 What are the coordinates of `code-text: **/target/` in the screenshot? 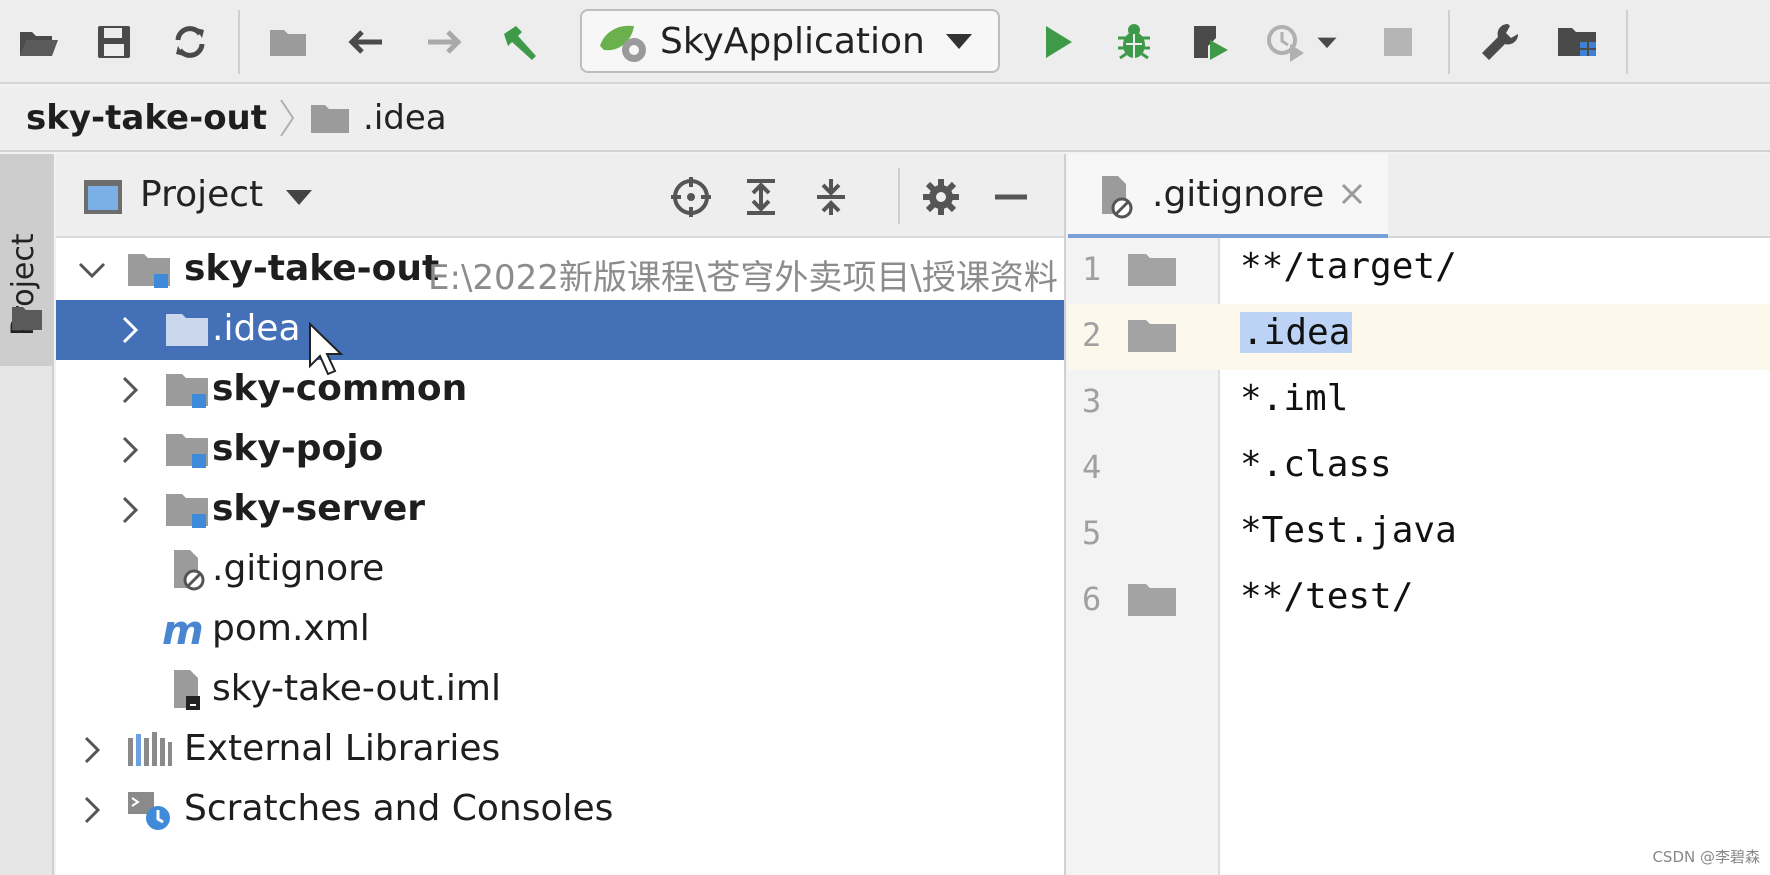 It's located at (1348, 266).